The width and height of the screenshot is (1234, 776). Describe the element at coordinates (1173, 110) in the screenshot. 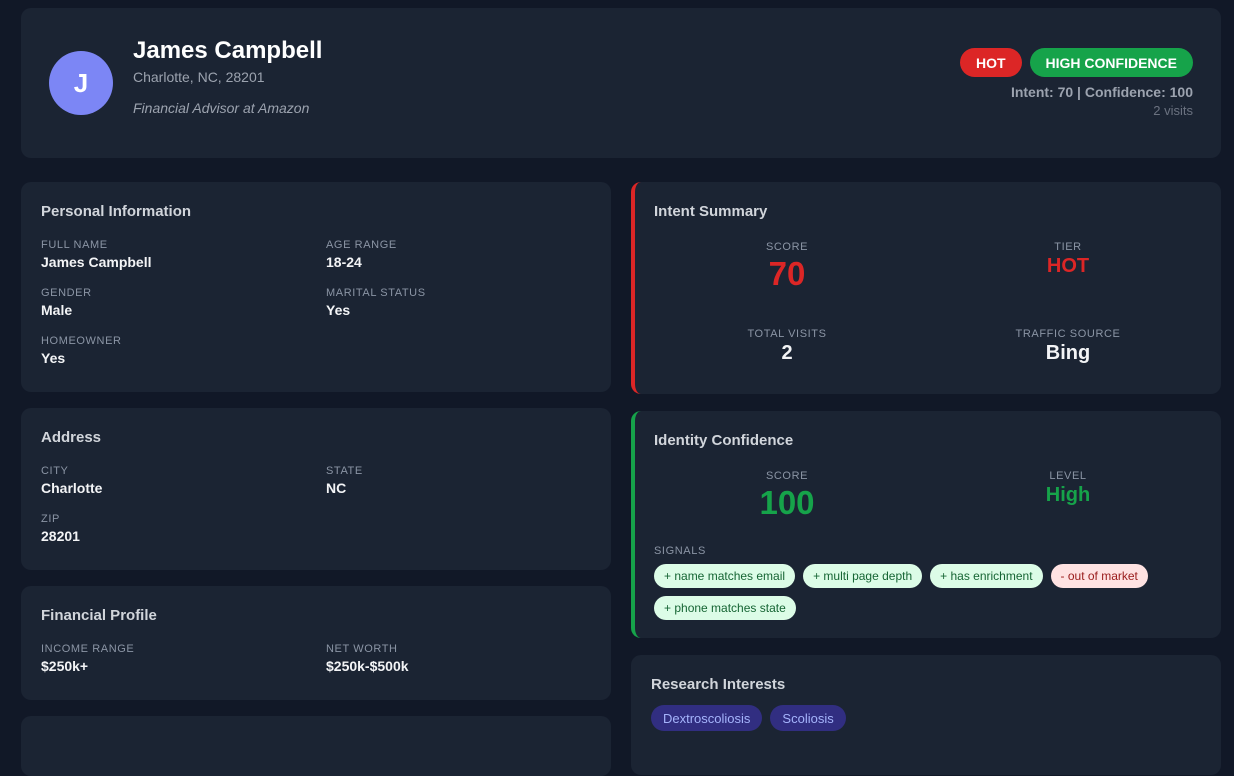

I see `visit-count: 2 visits` at that location.